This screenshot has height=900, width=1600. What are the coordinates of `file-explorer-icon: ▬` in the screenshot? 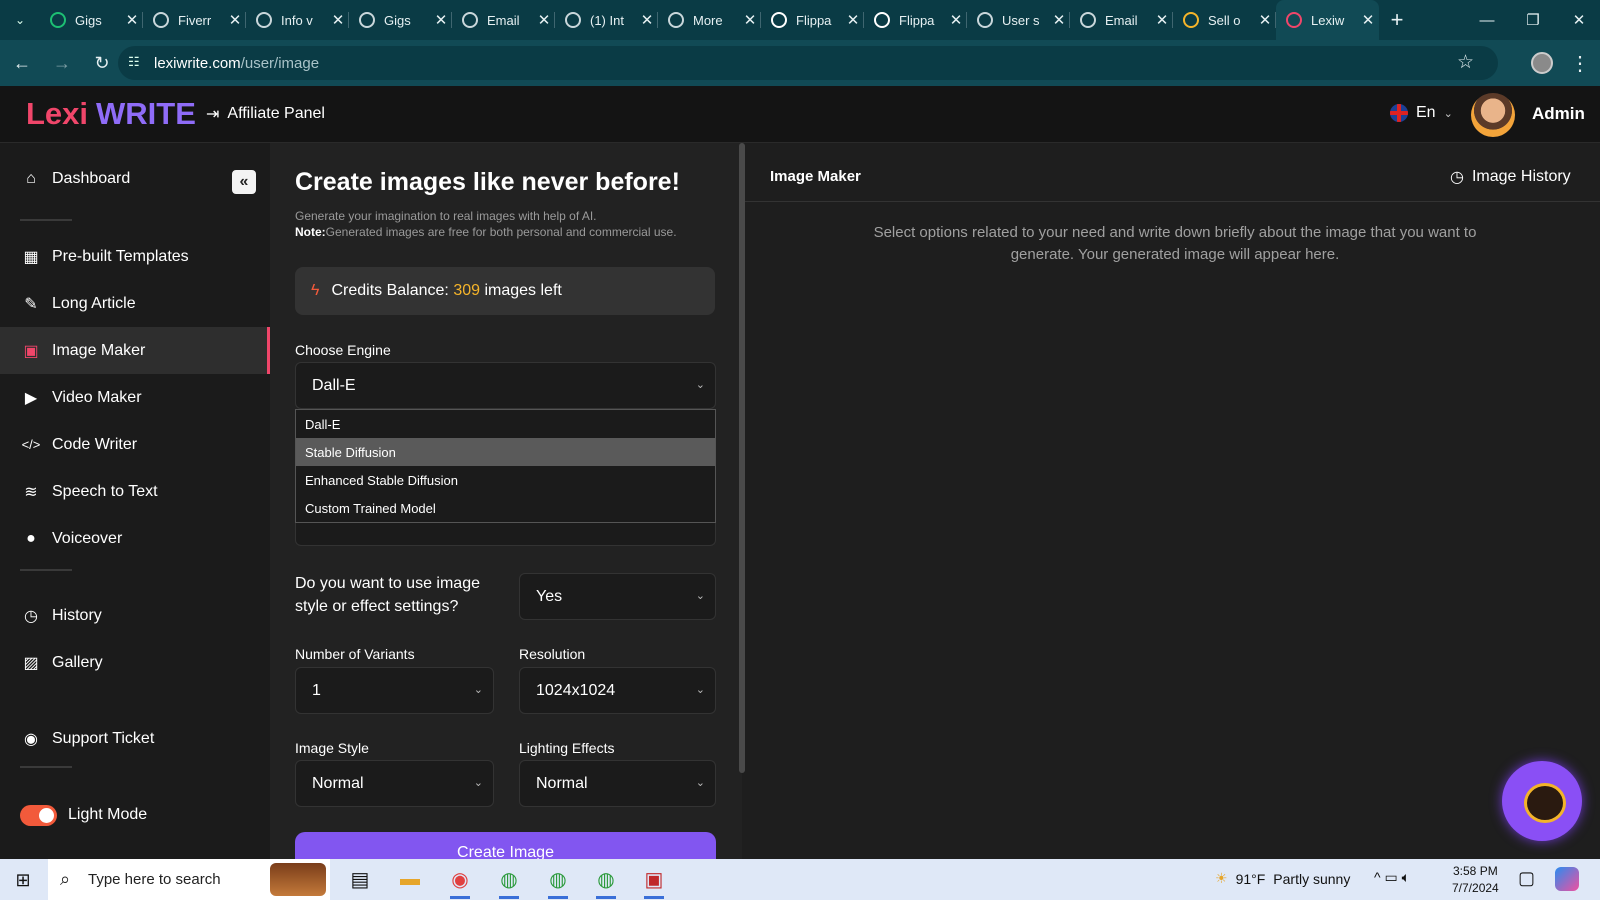 It's located at (410, 879).